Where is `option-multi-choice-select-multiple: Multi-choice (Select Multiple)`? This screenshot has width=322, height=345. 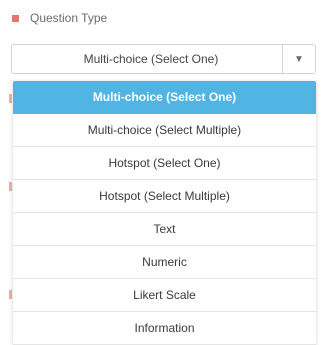 option-multi-choice-select-multiple: Multi-choice (Select Multiple) is located at coordinates (164, 130).